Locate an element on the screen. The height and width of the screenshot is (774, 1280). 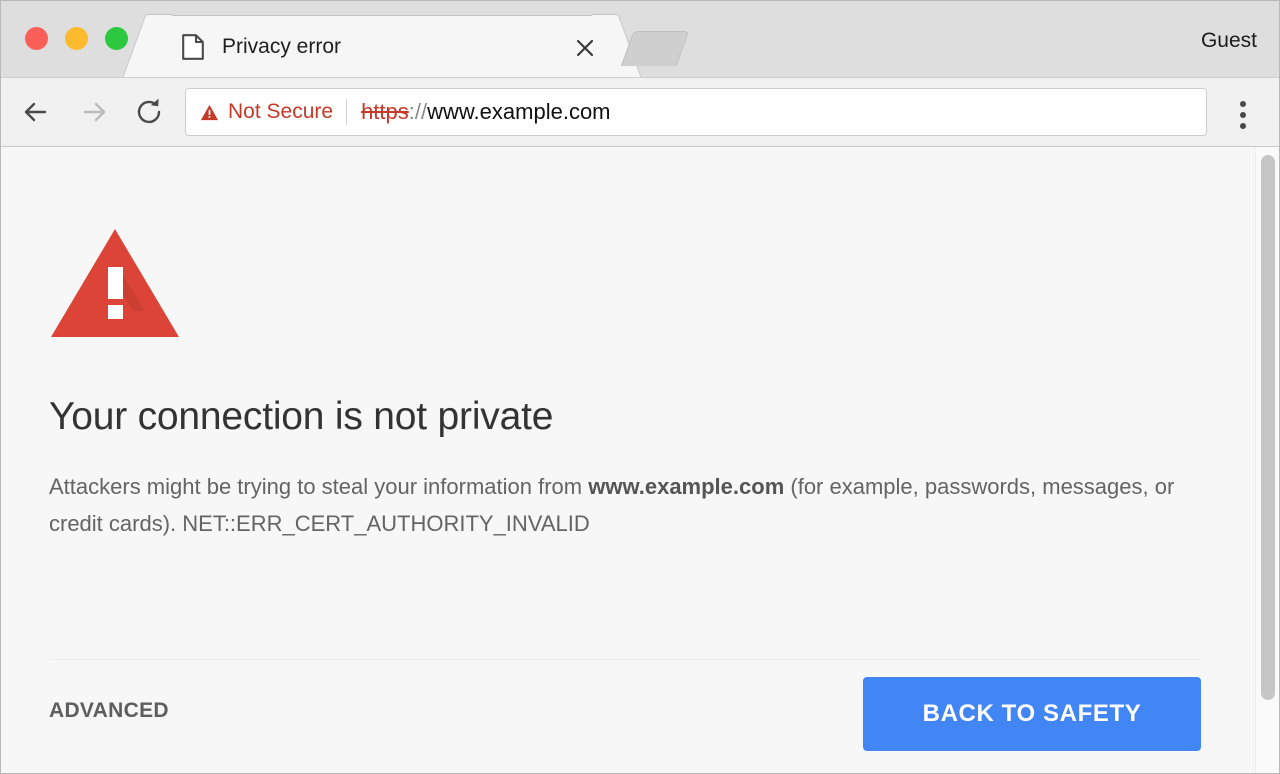
url-scheme: https is located at coordinates (385, 111).